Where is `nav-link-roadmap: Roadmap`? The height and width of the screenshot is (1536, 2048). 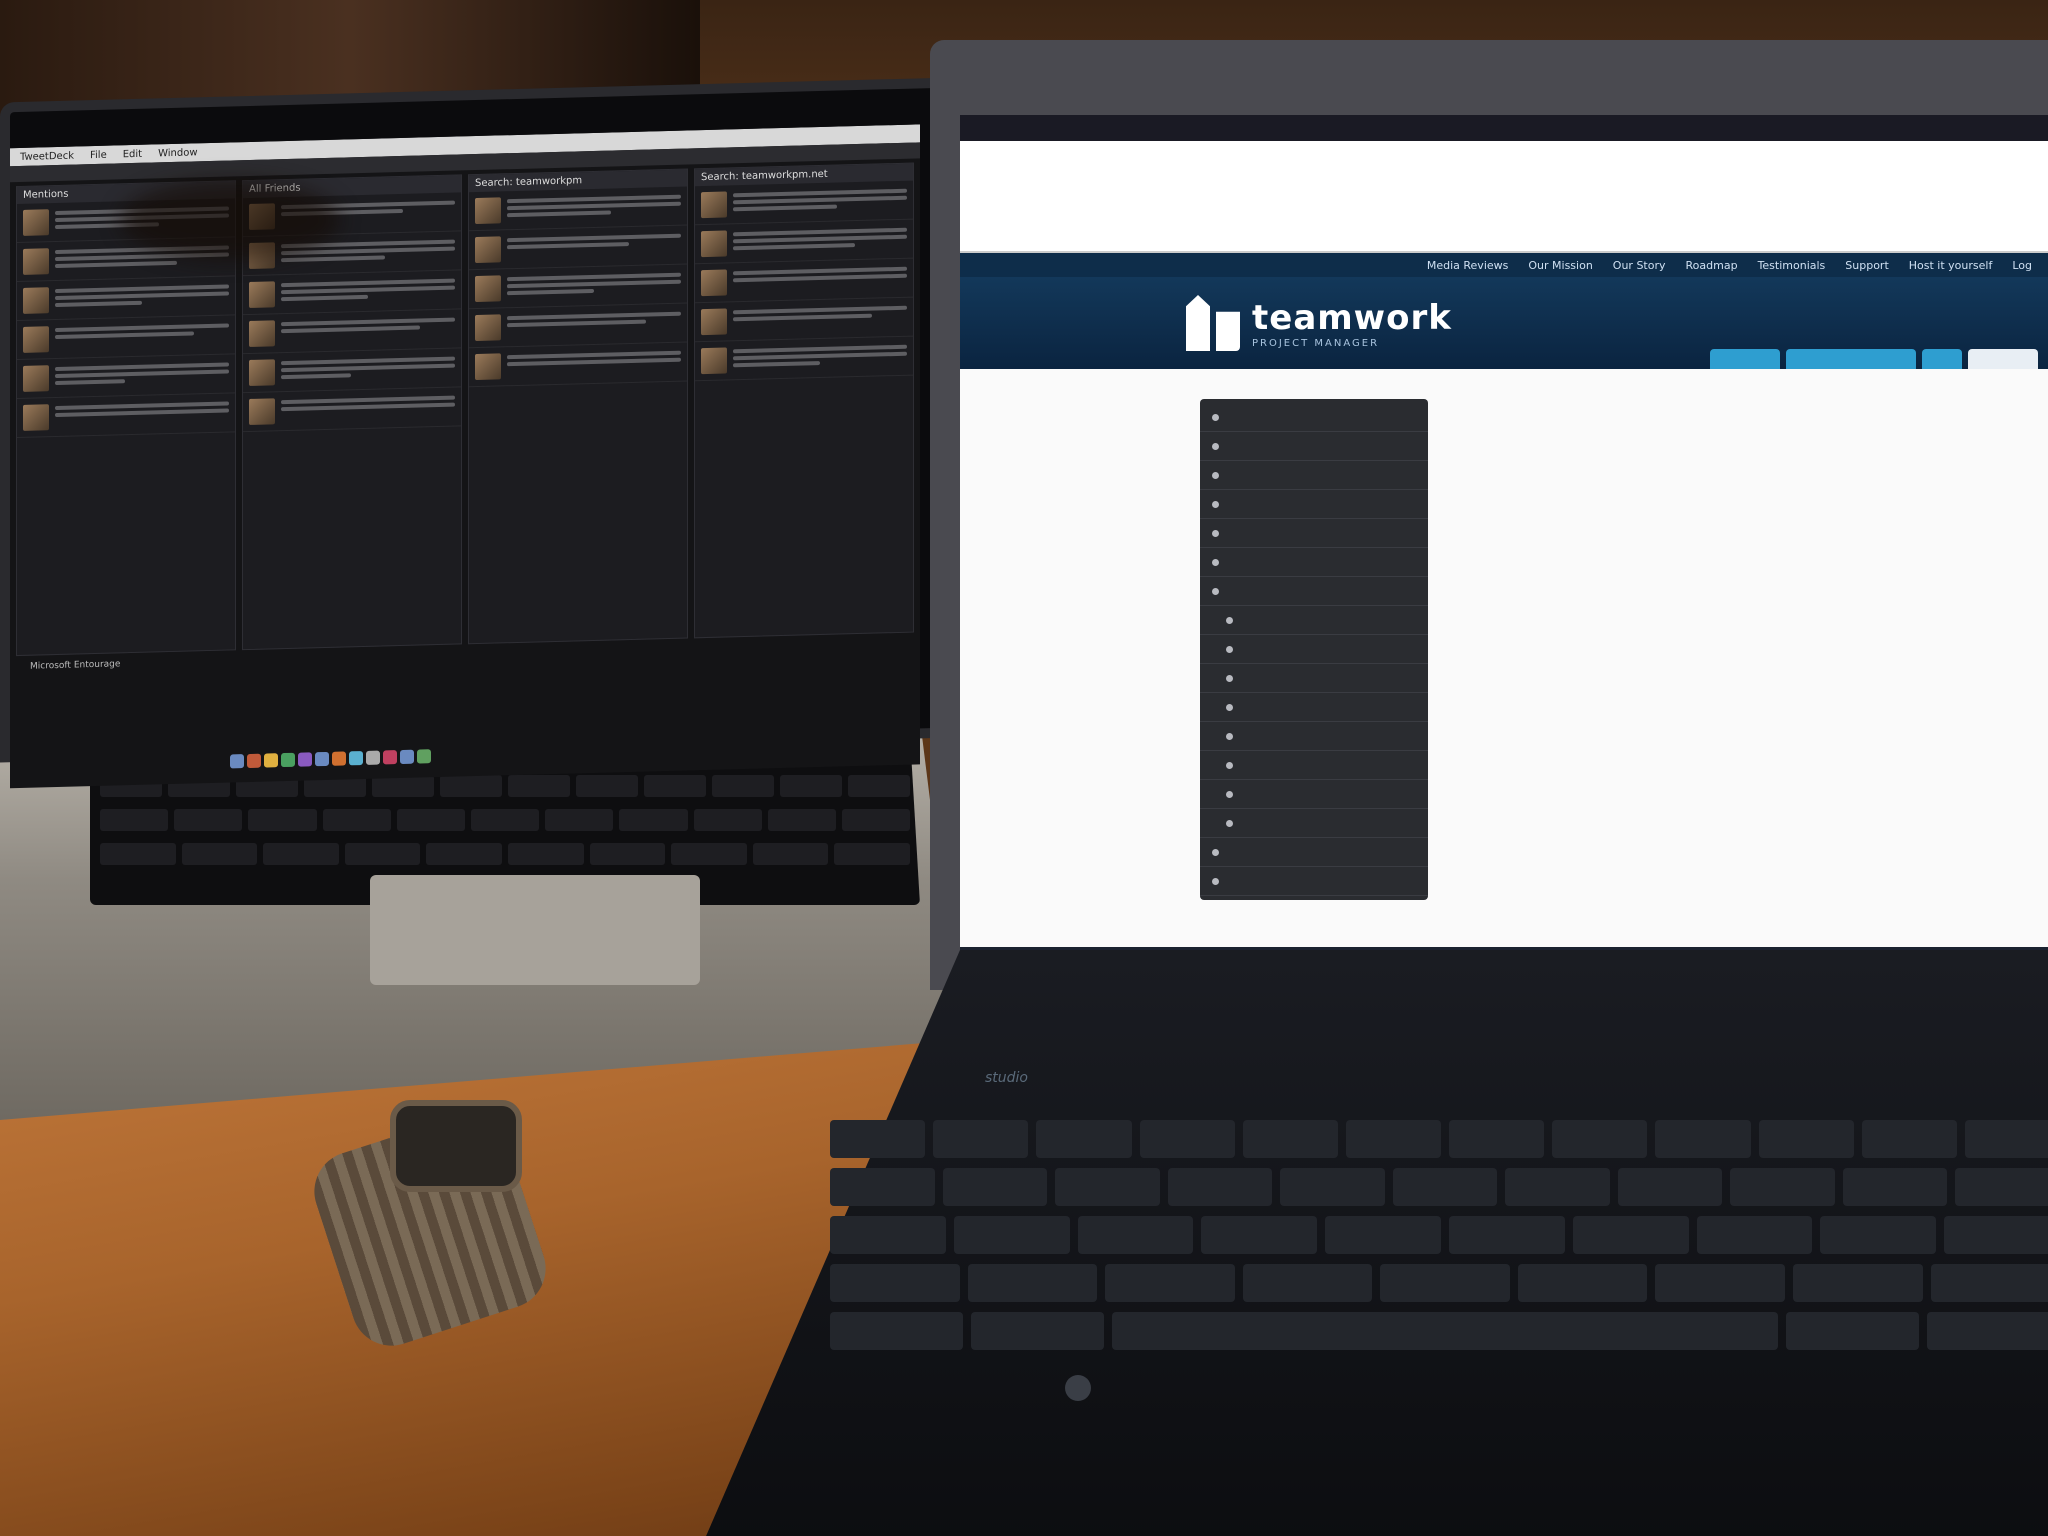
nav-link-roadmap: Roadmap is located at coordinates (1712, 265).